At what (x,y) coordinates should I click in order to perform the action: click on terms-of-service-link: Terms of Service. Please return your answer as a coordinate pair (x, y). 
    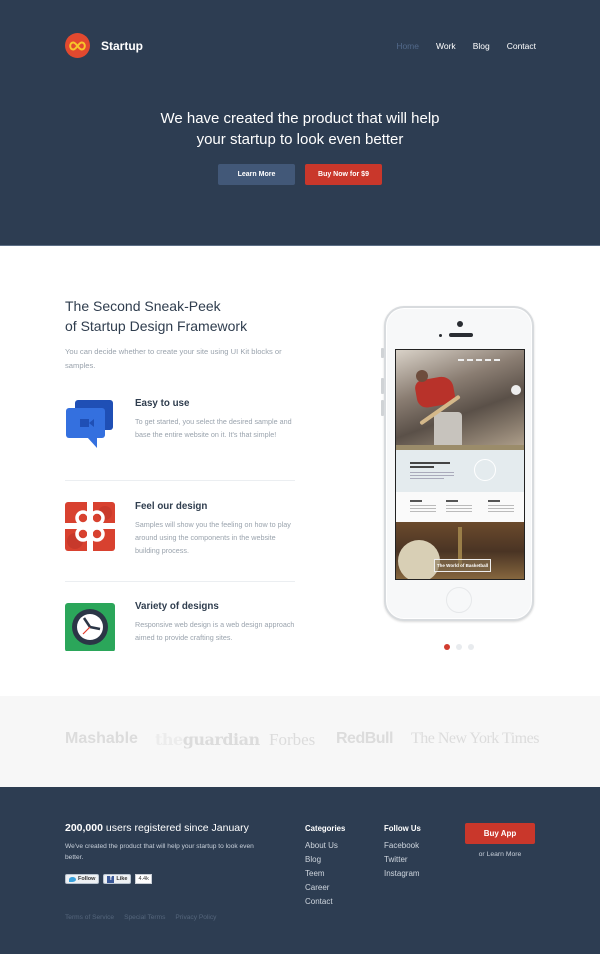
    Looking at the image, I should click on (89, 917).